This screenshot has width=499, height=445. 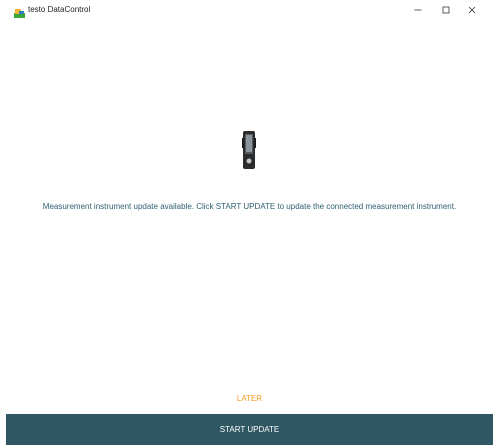 I want to click on minimize-icon, so click(x=418, y=10).